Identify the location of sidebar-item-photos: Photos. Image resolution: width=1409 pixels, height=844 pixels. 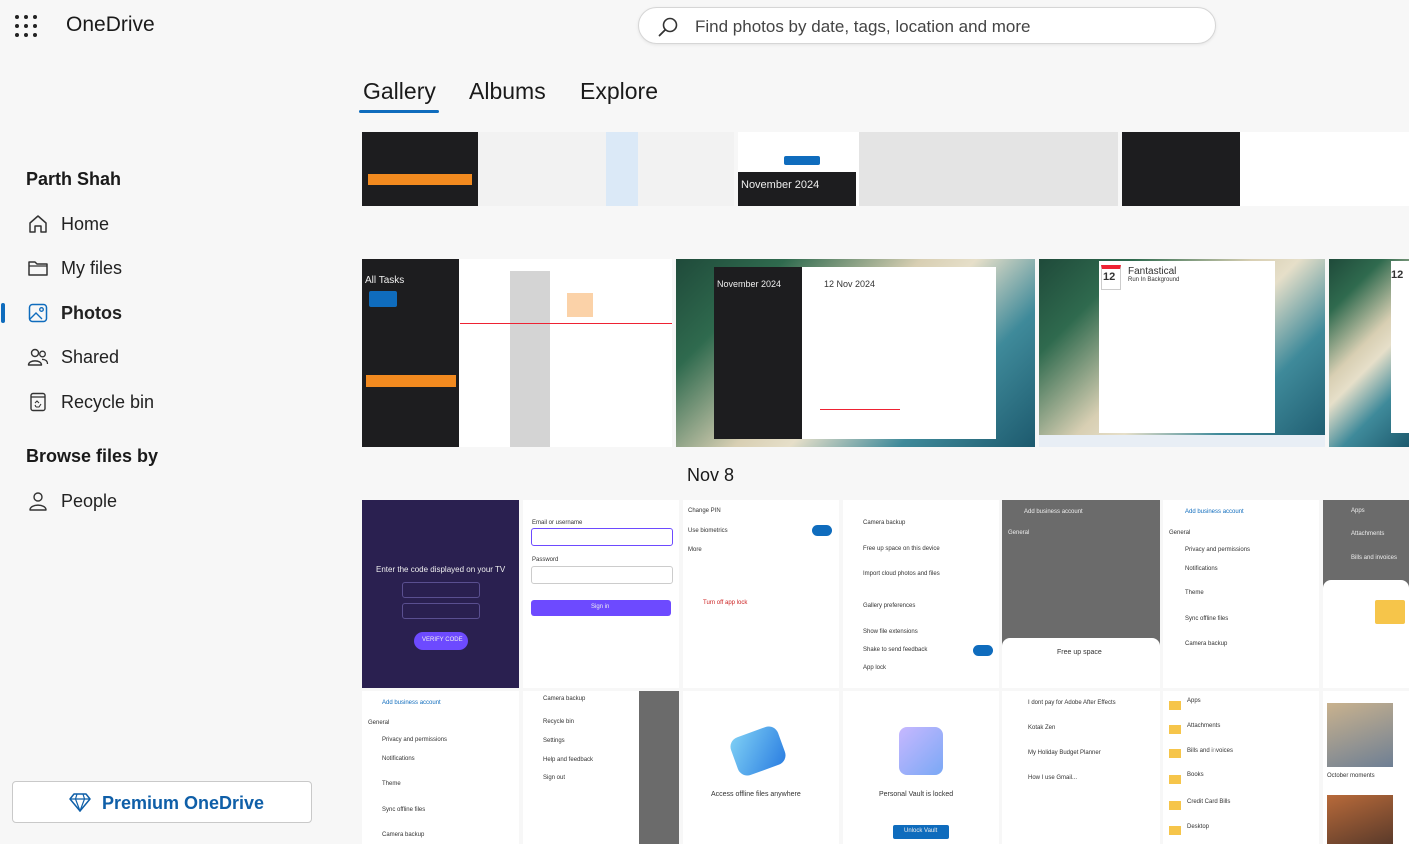
(165, 313).